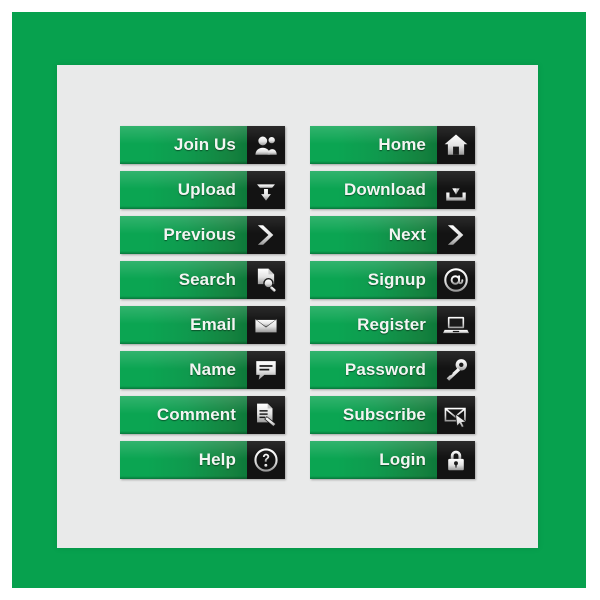 The width and height of the screenshot is (600, 600). Describe the element at coordinates (183, 460) in the screenshot. I see `button-label-area: Help` at that location.